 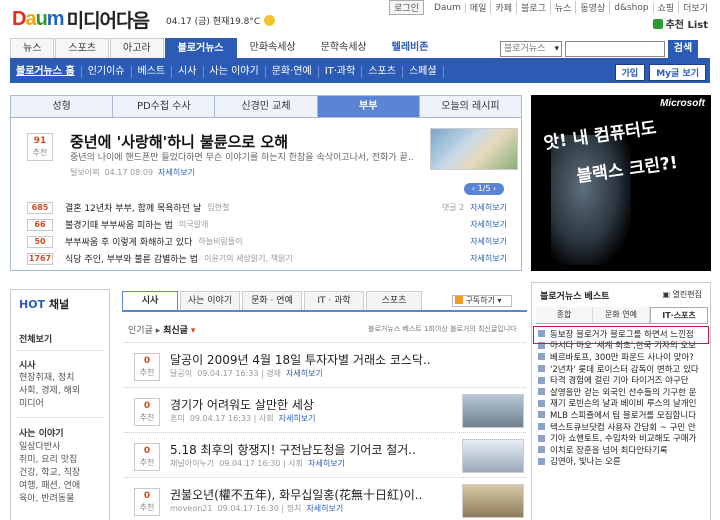 I want to click on feature-tab-pd-notebook: PD수첩 수사, so click(x=164, y=106).